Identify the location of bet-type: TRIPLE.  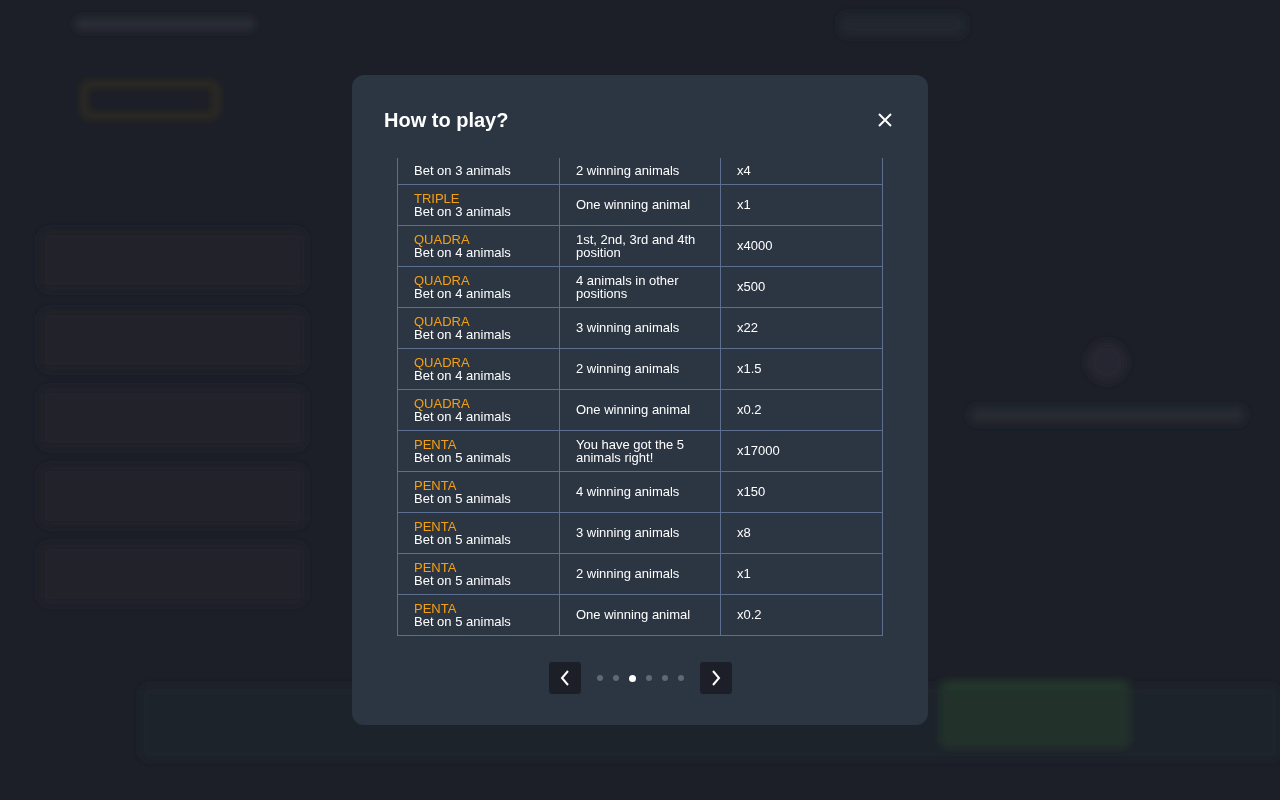
(437, 198).